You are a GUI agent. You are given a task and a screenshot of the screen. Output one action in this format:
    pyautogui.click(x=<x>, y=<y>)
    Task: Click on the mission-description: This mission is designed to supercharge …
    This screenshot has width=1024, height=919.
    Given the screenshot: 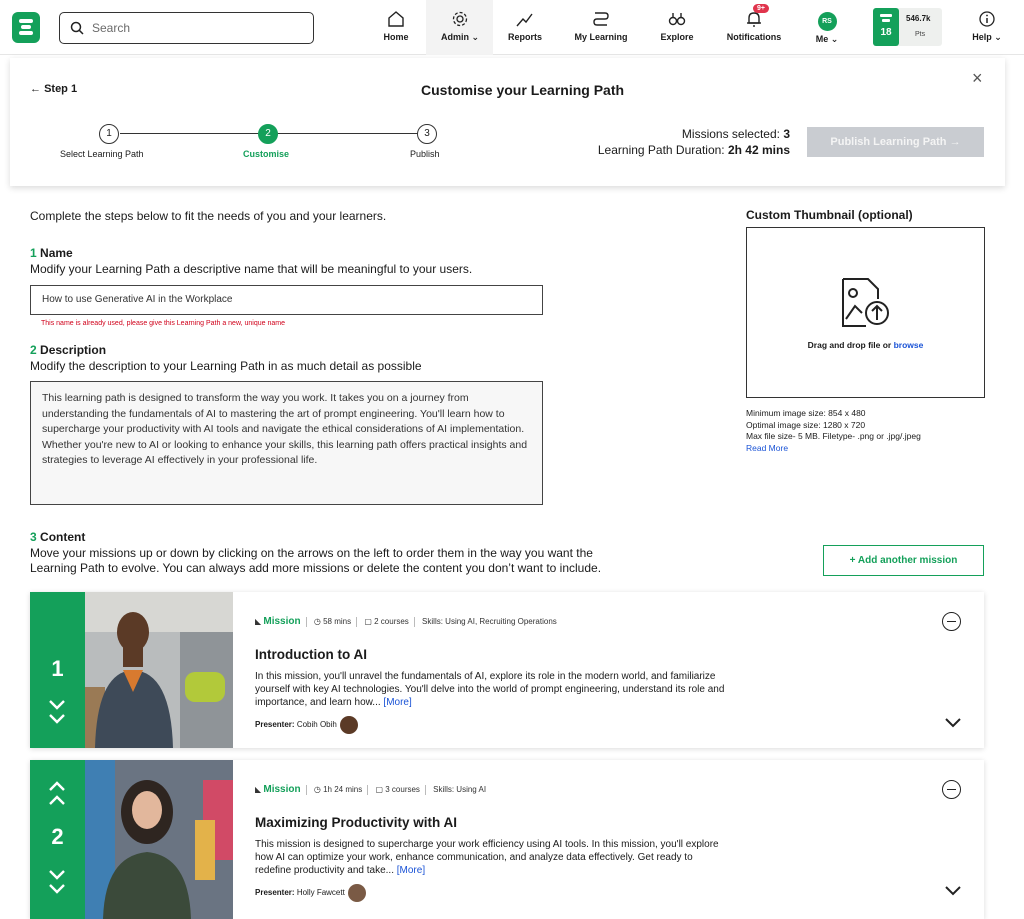 What is the action you would take?
    pyautogui.click(x=487, y=858)
    